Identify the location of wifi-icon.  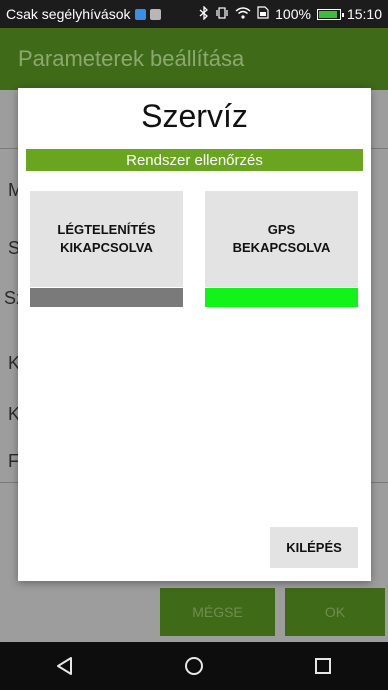
(243, 14).